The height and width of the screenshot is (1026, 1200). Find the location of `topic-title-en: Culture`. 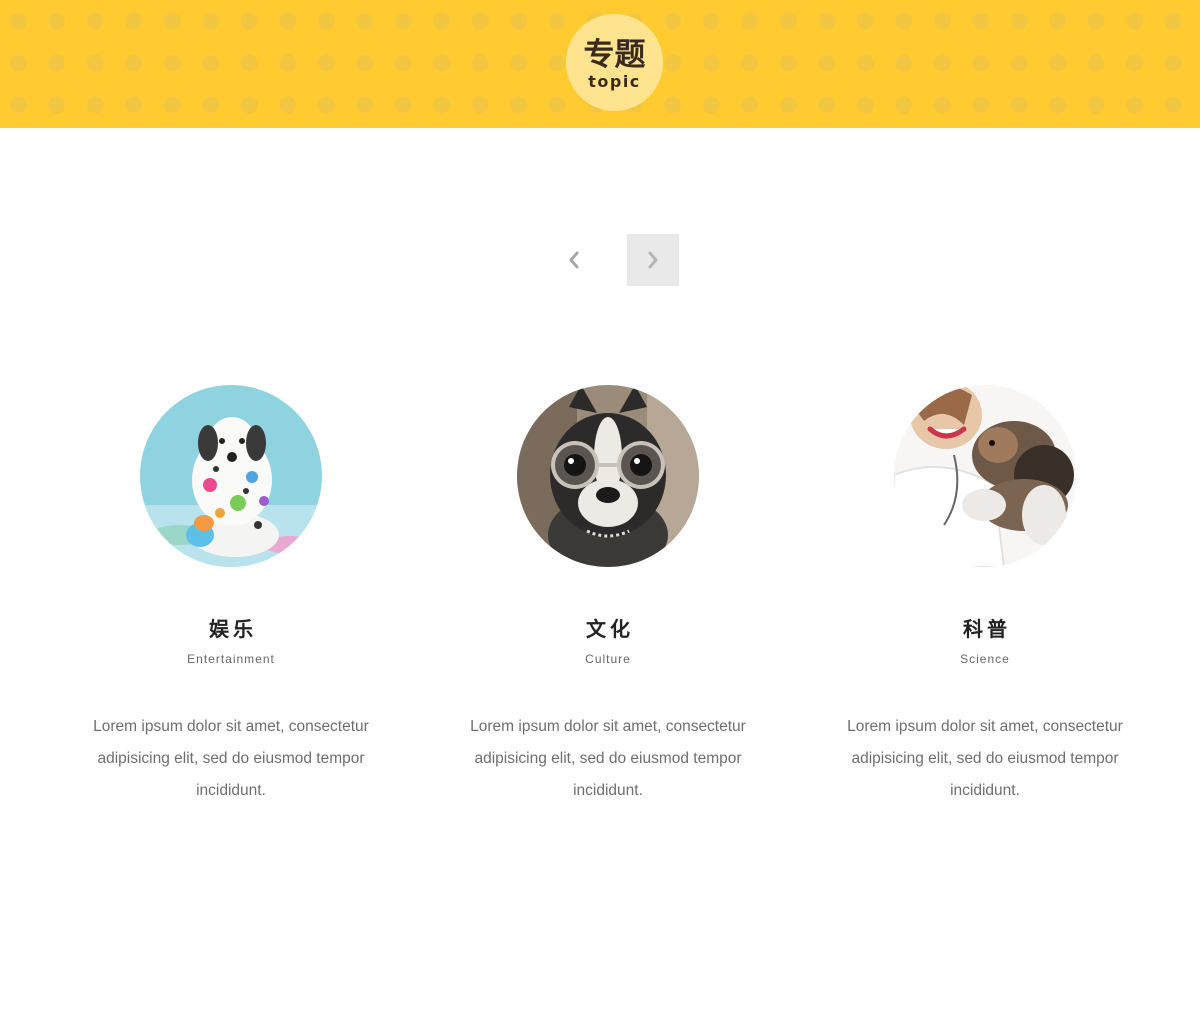

topic-title-en: Culture is located at coordinates (608, 659).